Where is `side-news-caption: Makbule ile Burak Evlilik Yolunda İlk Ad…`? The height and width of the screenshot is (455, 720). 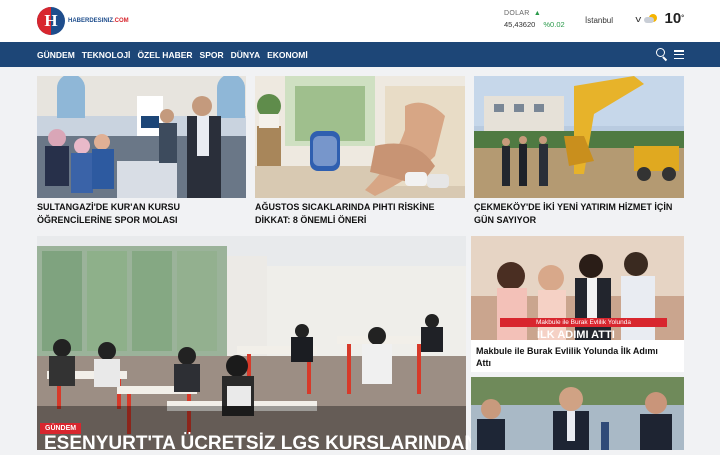 side-news-caption: Makbule ile Burak Evlilik Yolunda İlk Ad… is located at coordinates (567, 351).